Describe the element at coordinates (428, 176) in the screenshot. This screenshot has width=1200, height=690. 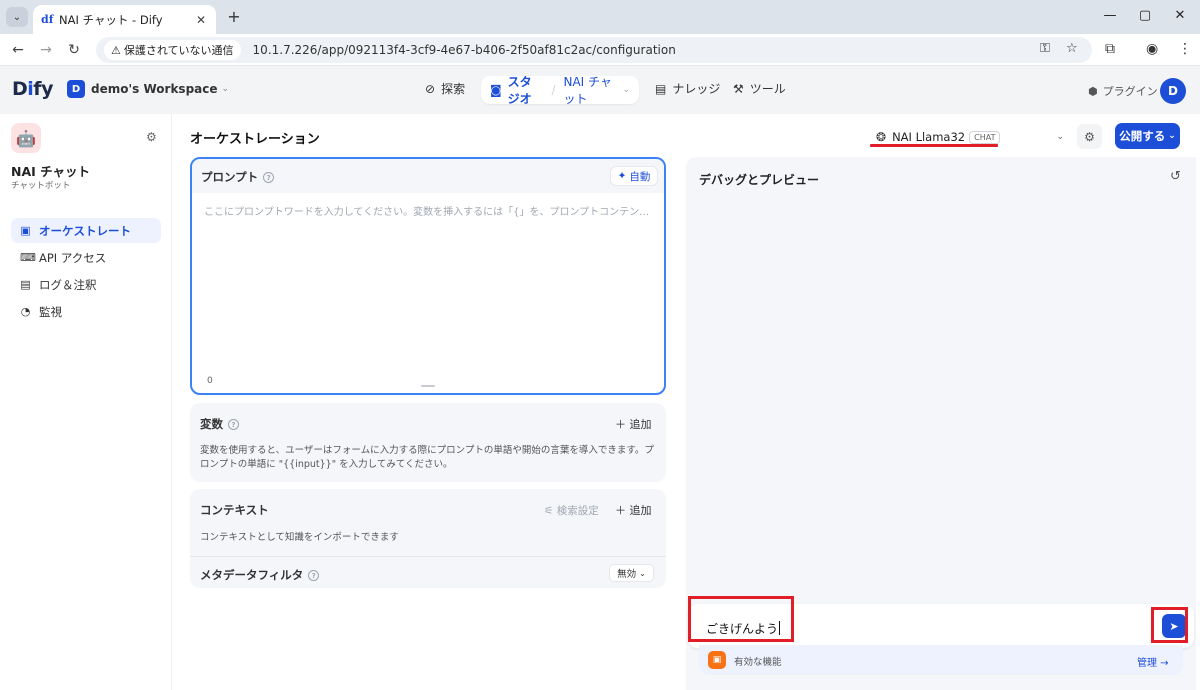
I see `prompt-header: プロンプト? ✦ 自動` at that location.